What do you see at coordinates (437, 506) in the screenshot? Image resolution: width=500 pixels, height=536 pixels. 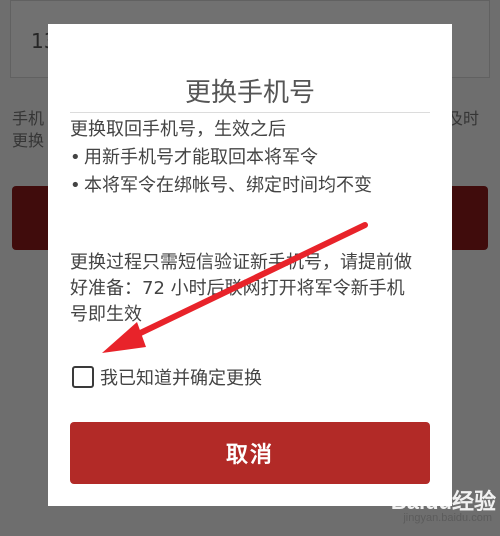 I see `baidu-watermark: Baidu经验 jingyan.baidu.com` at bounding box center [437, 506].